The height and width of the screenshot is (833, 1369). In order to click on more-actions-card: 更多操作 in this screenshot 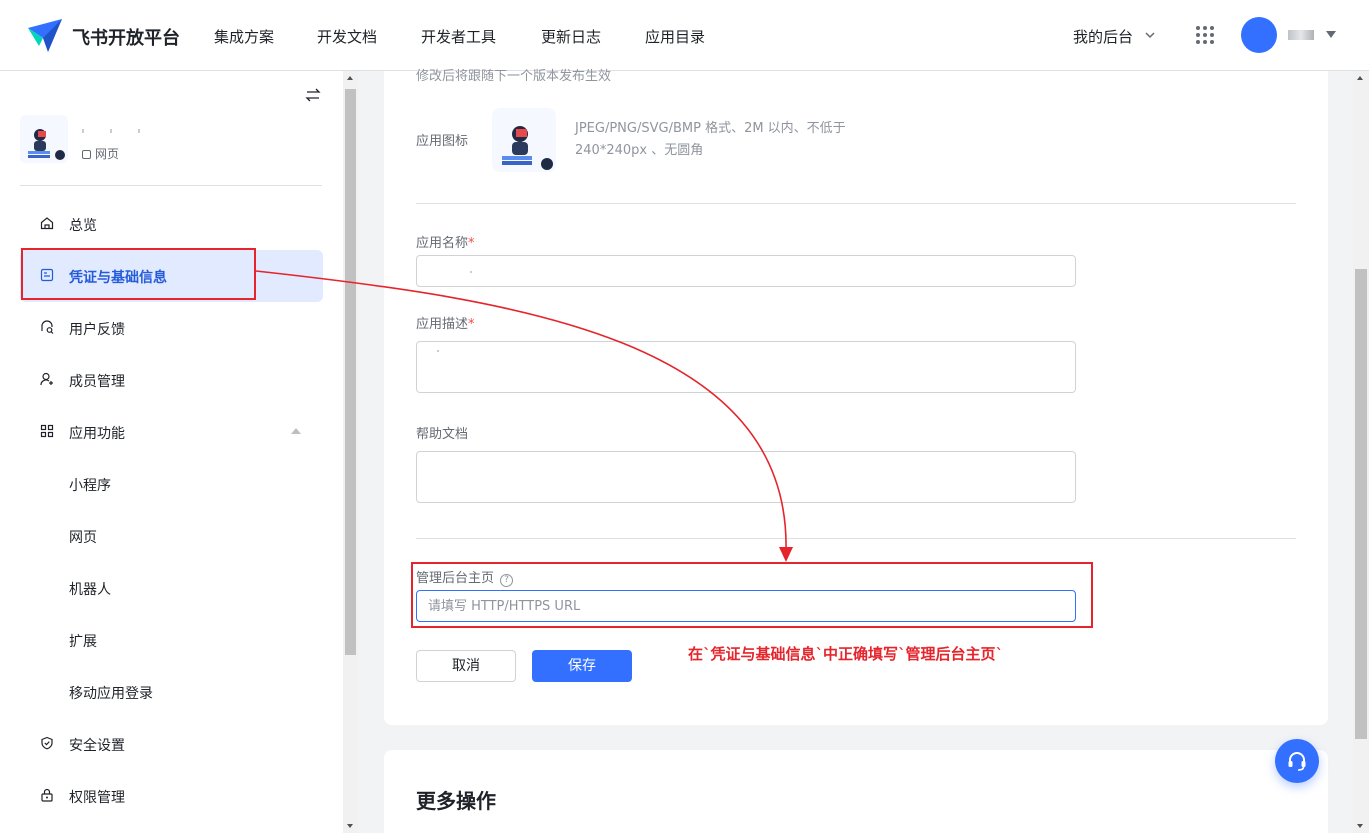, I will do `click(856, 791)`.